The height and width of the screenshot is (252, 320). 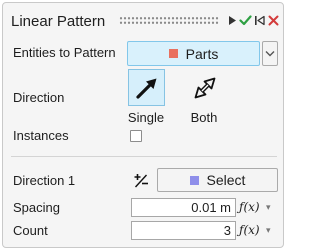 I want to click on count-input, so click(x=183, y=230).